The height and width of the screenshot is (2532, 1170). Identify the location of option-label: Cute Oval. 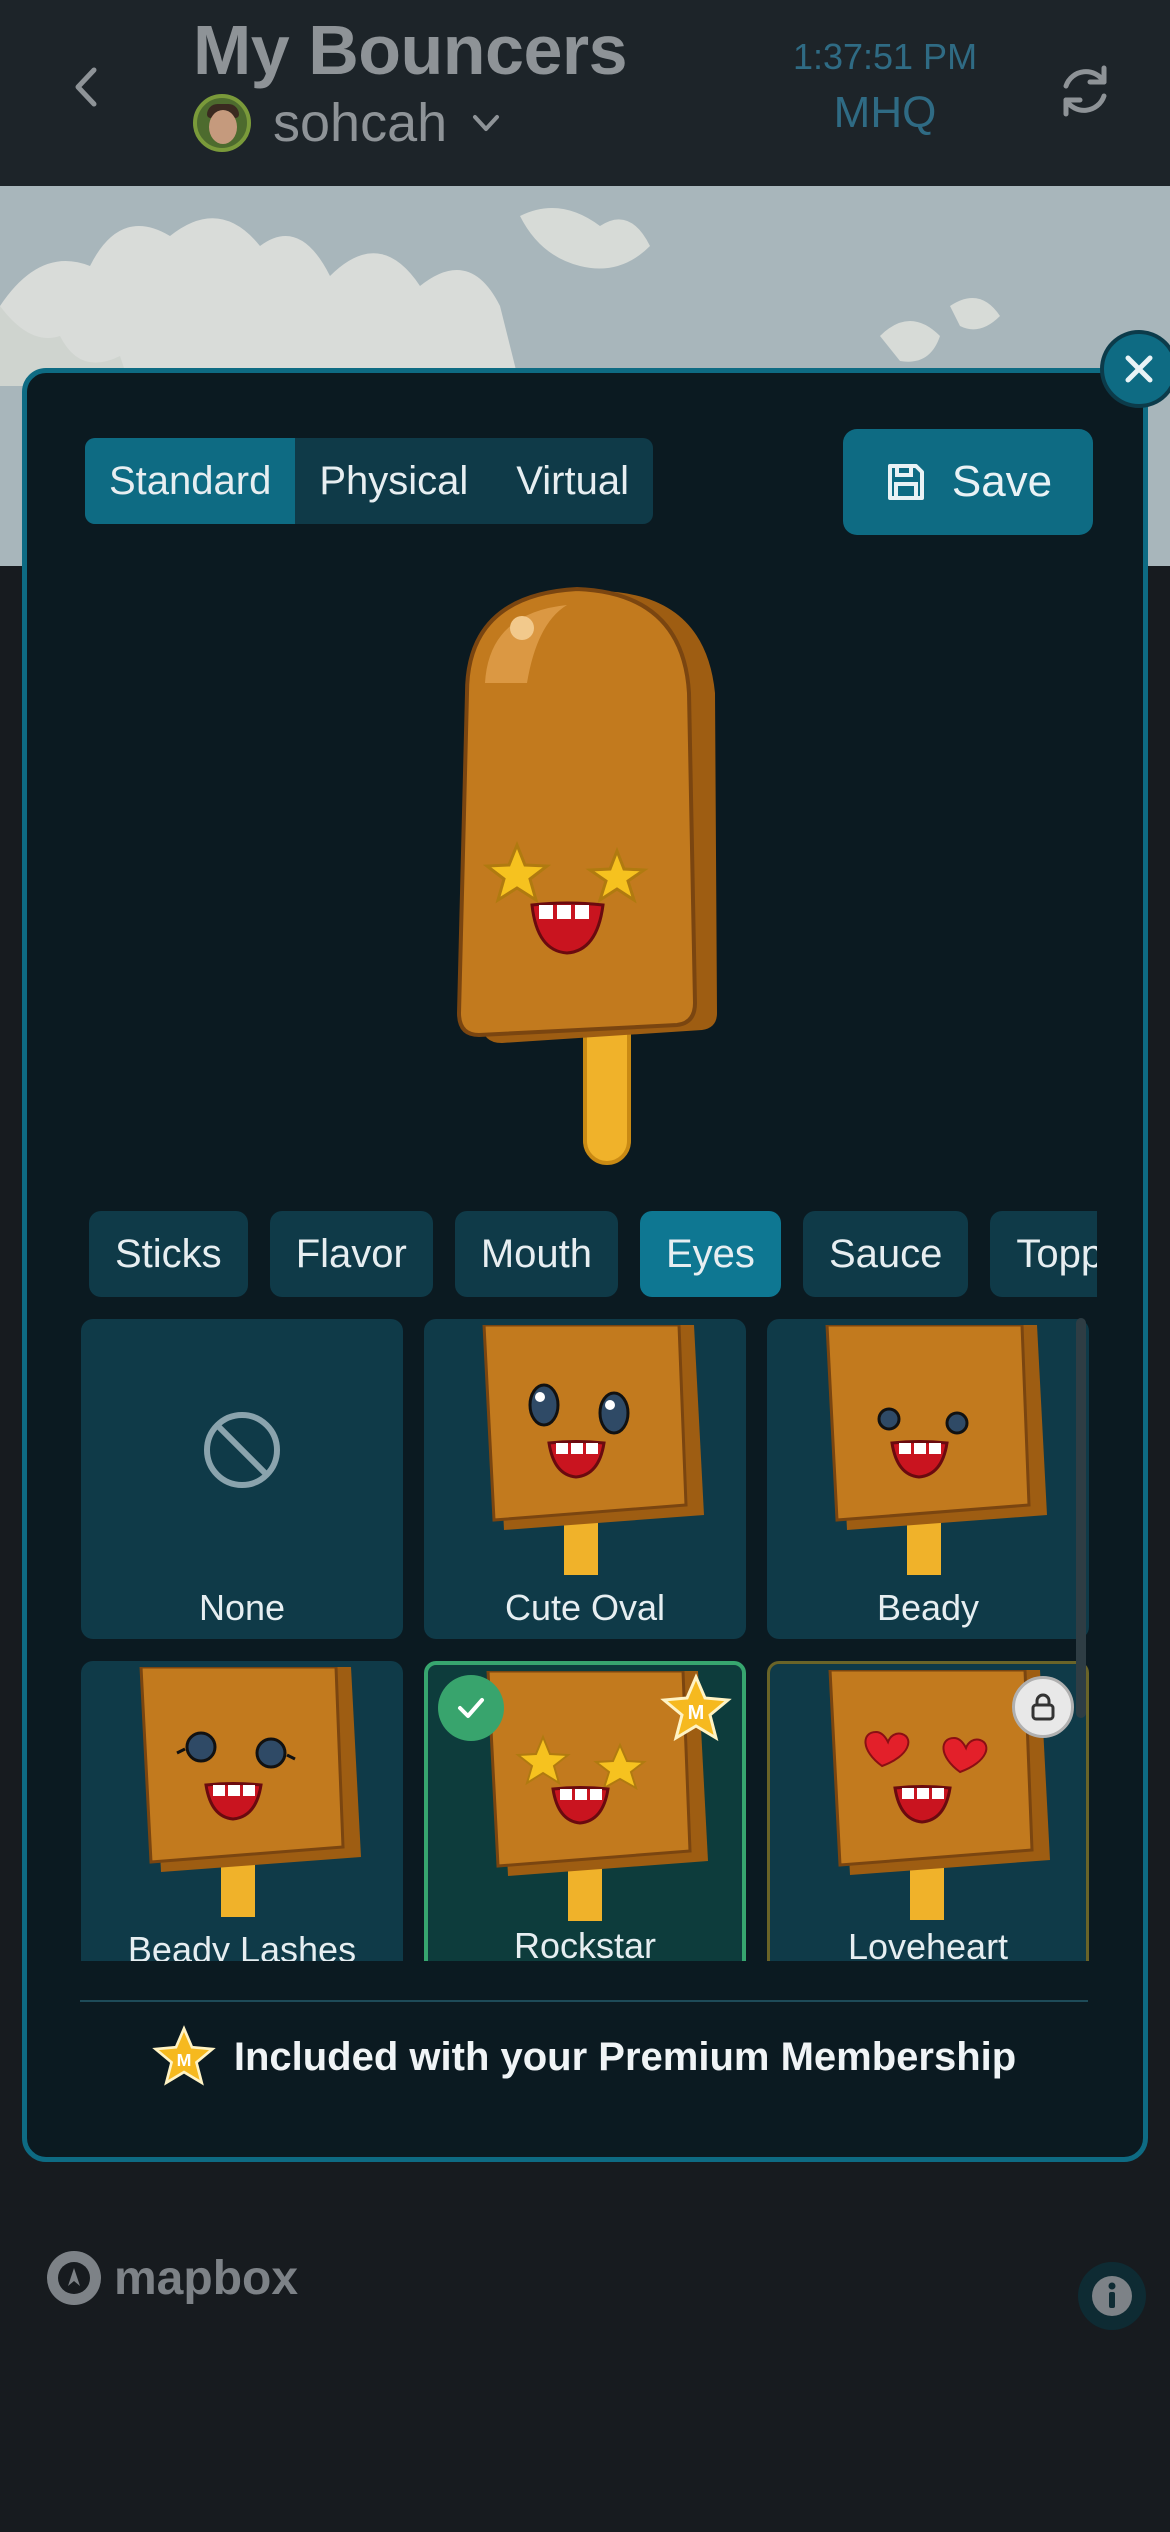
(585, 1607).